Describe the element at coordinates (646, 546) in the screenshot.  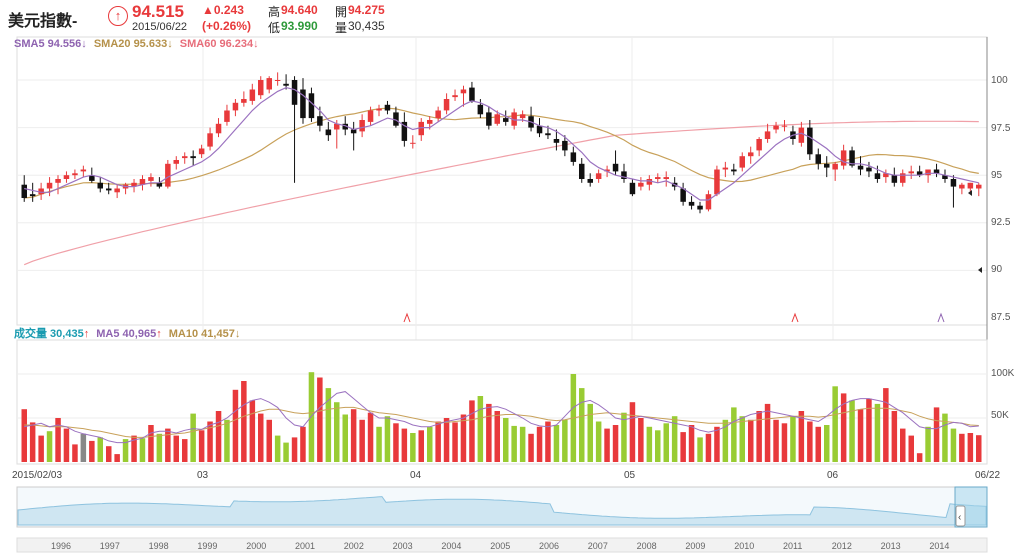
I see `navigator-year-label: 2008` at that location.